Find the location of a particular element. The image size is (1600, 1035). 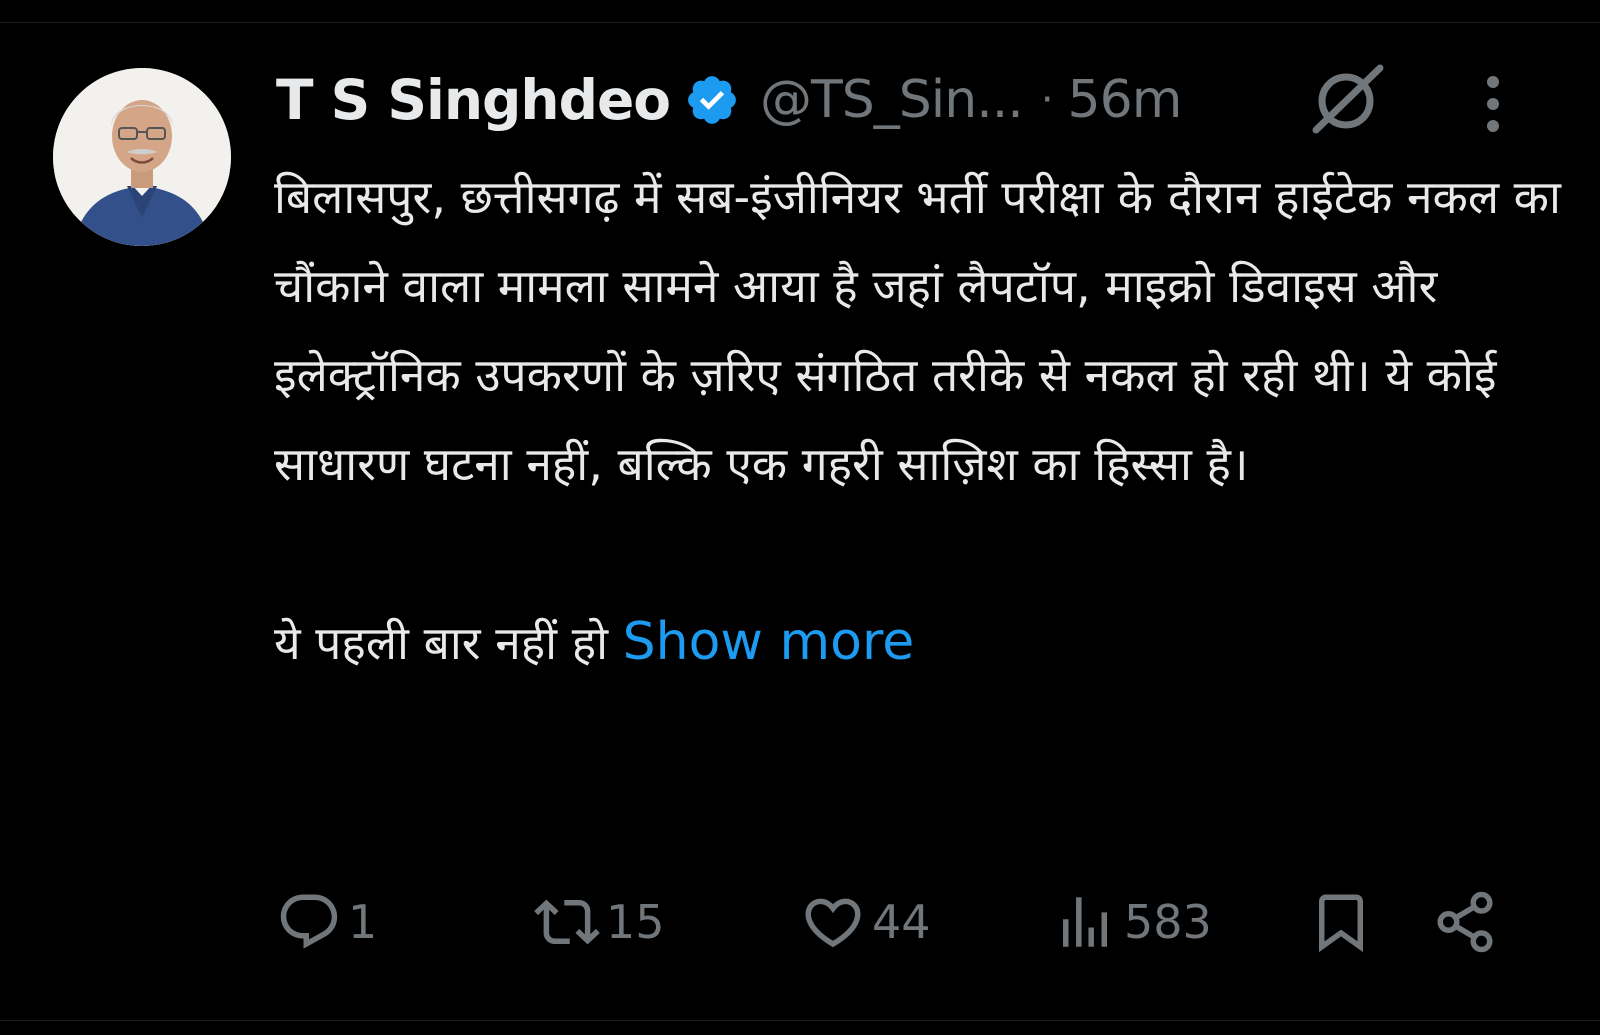

share-button is located at coordinates (1465, 922).